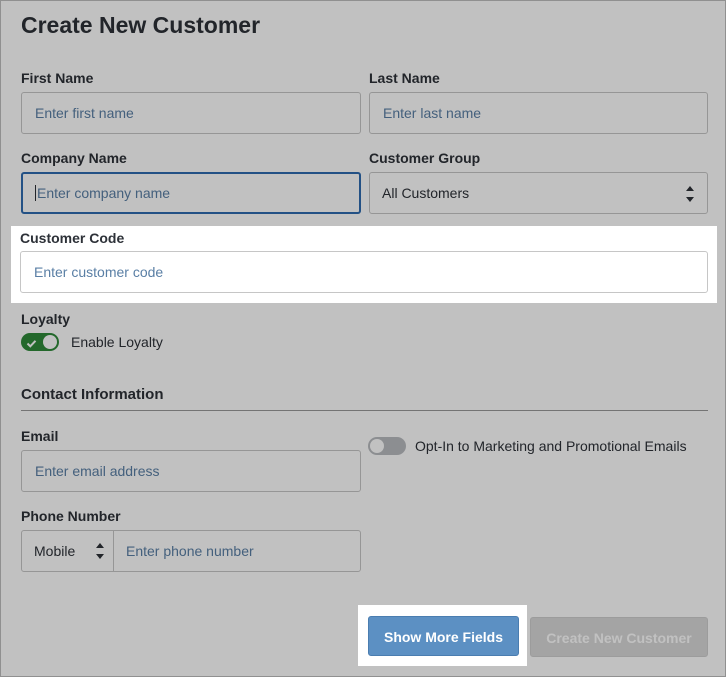 This screenshot has width=726, height=677. I want to click on company-name-label: Company Name, so click(74, 158).